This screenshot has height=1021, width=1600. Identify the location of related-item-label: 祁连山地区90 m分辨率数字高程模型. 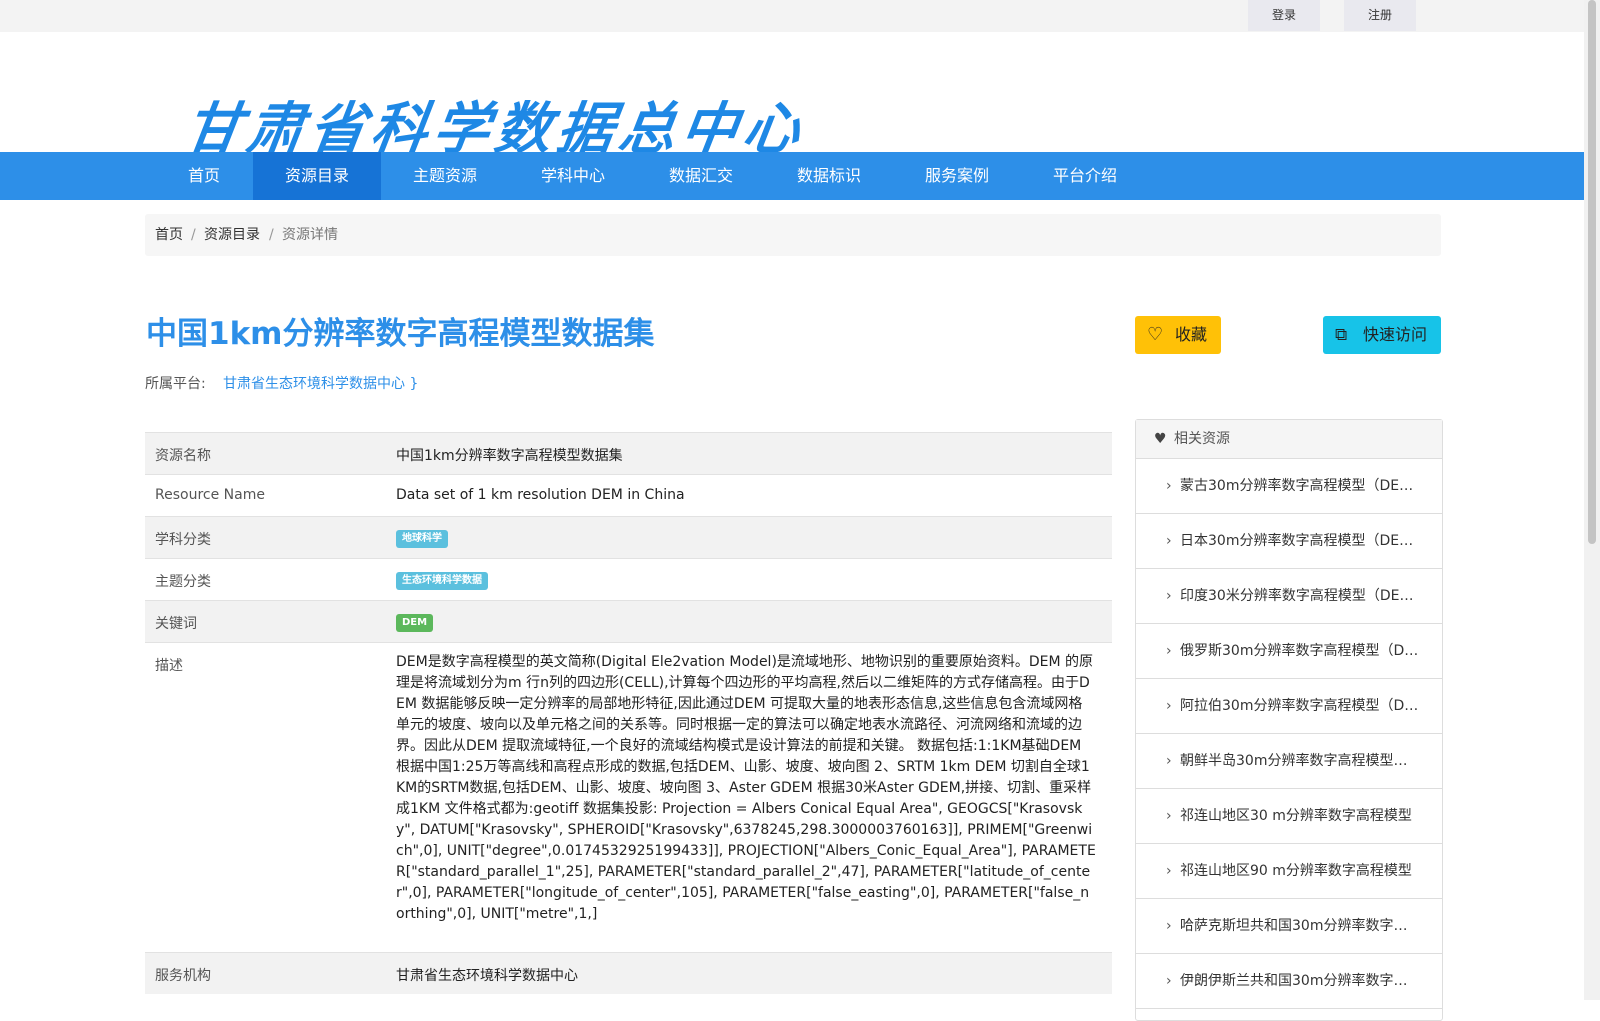
(1296, 871).